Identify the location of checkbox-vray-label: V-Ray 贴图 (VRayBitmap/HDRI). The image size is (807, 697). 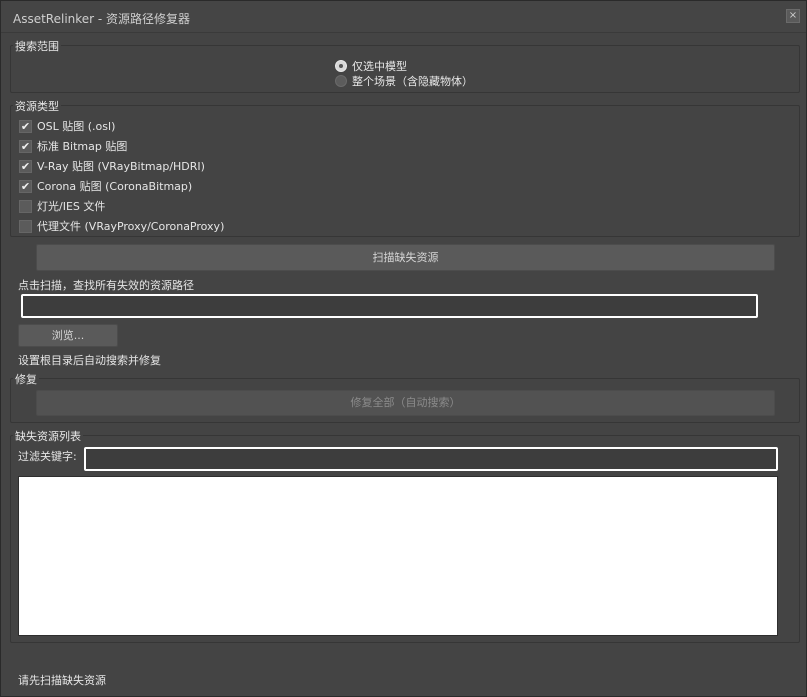
(121, 166).